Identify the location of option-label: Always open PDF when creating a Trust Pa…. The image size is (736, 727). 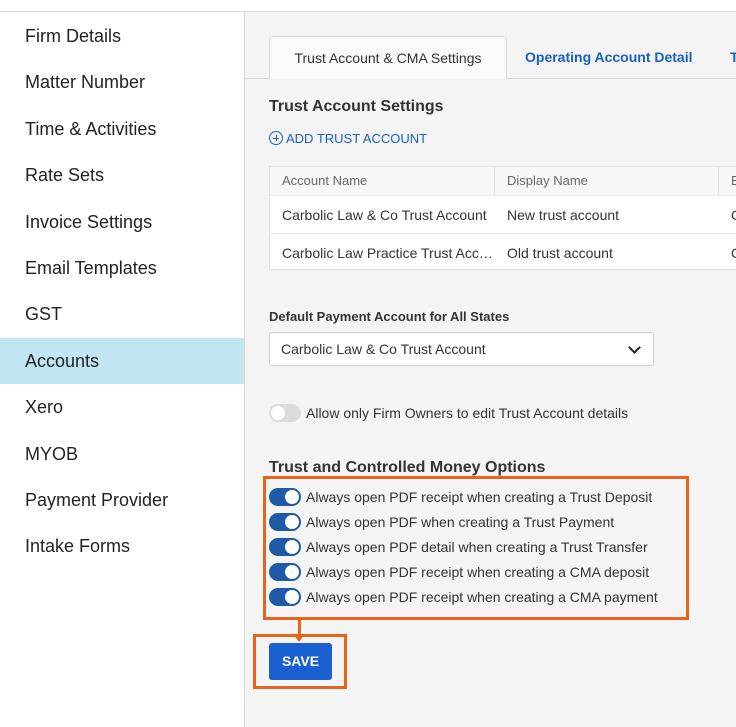
(460, 522).